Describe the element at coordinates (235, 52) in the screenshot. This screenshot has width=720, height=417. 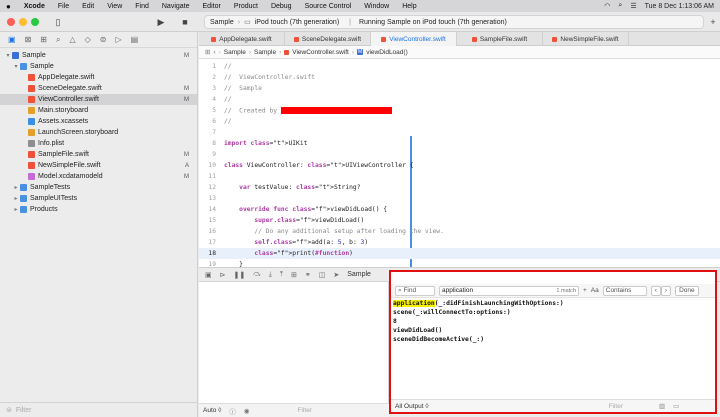
I see `jump-project: Sample` at that location.